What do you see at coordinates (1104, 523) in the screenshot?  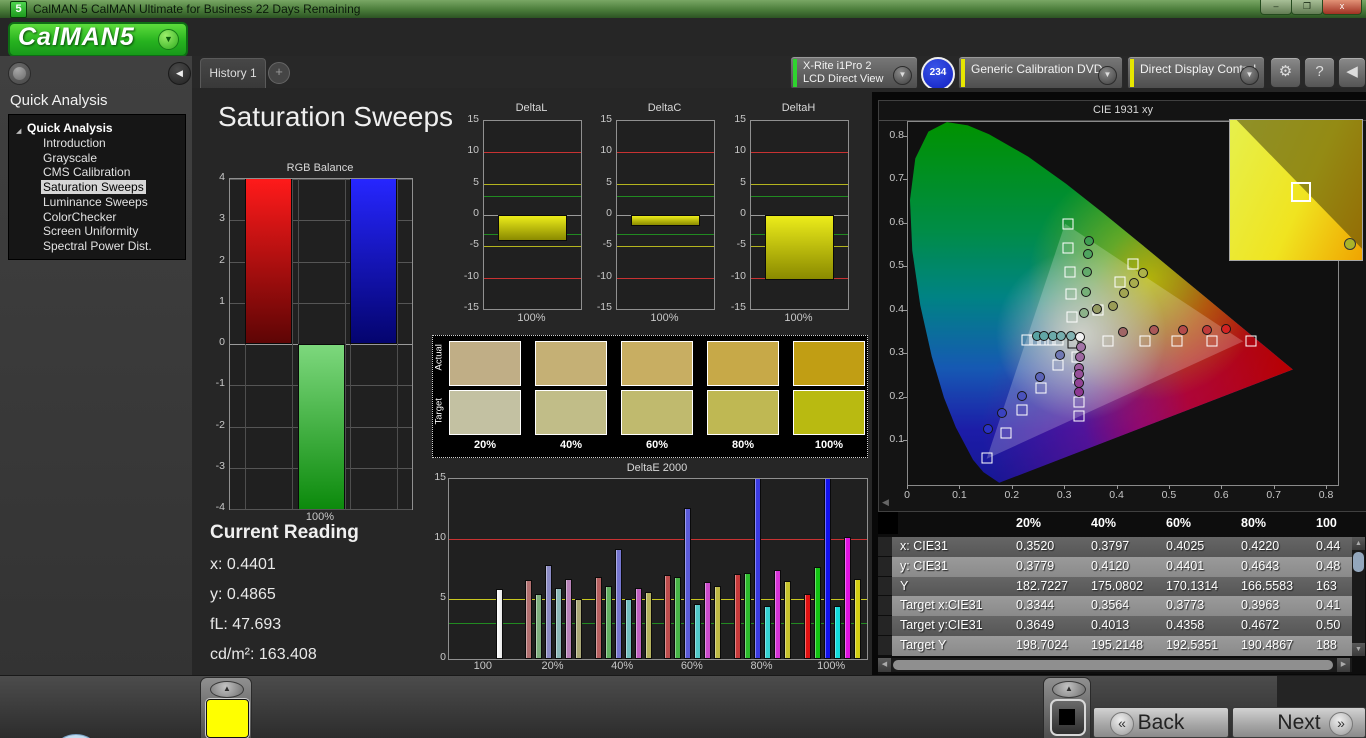 I see `column-header: 40%` at bounding box center [1104, 523].